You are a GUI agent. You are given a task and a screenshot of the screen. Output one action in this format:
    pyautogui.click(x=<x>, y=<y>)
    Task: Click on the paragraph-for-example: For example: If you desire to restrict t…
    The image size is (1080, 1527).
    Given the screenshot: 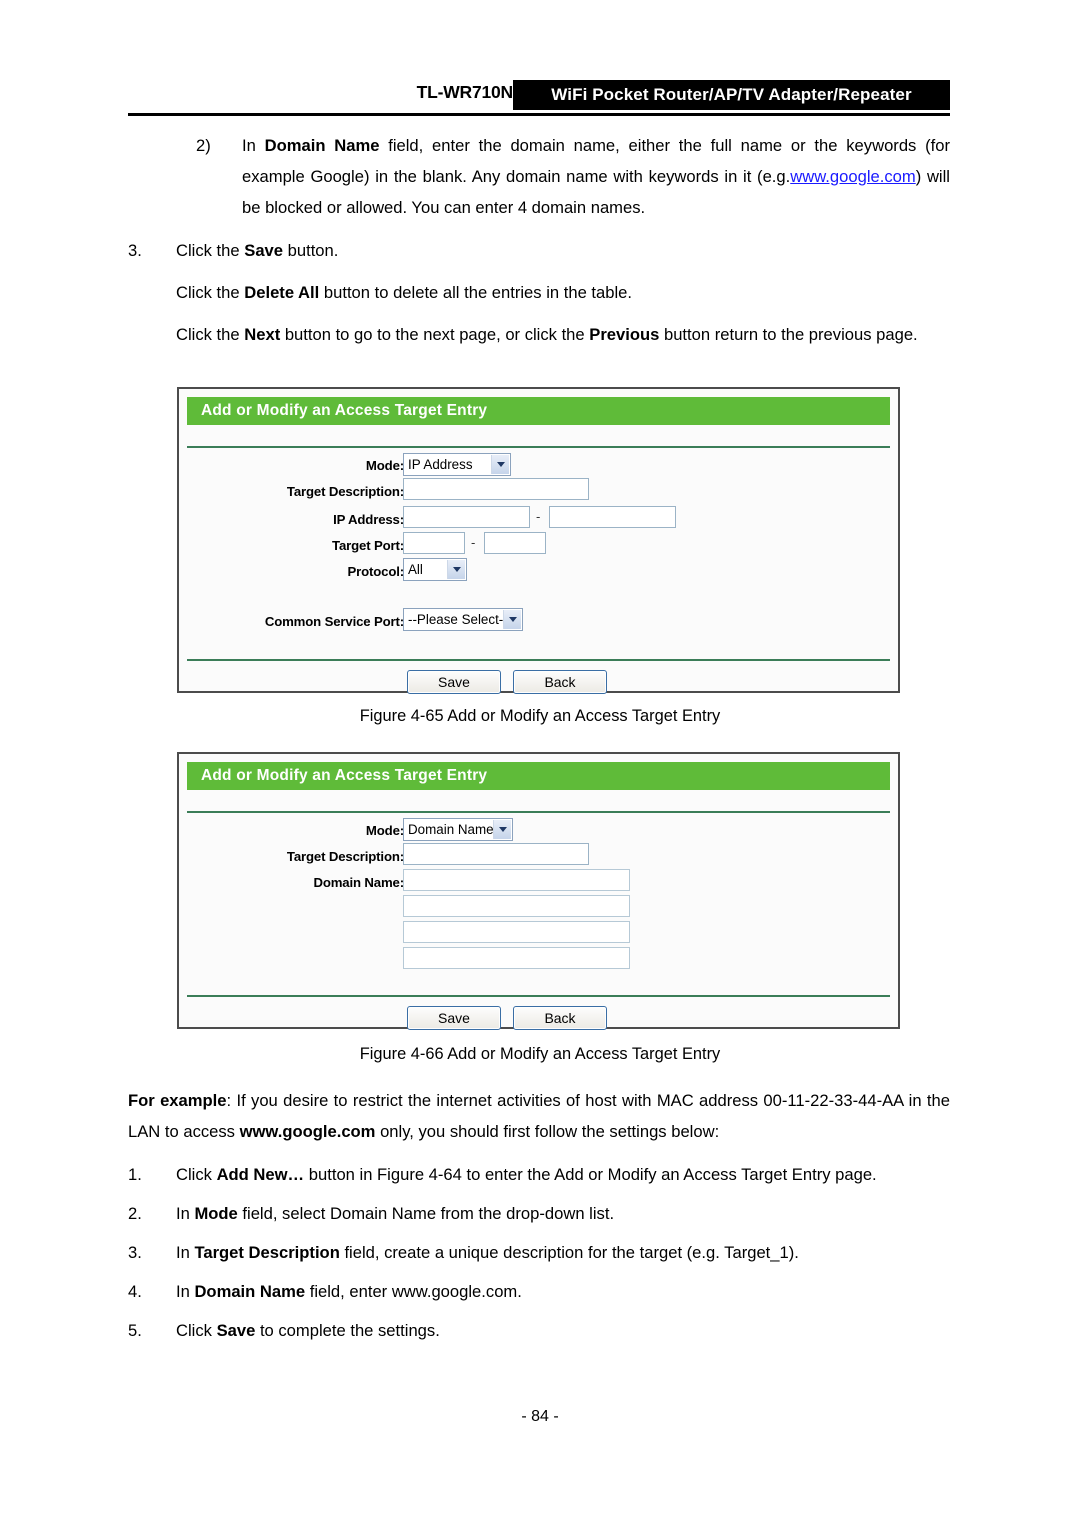 What is the action you would take?
    pyautogui.click(x=539, y=1116)
    